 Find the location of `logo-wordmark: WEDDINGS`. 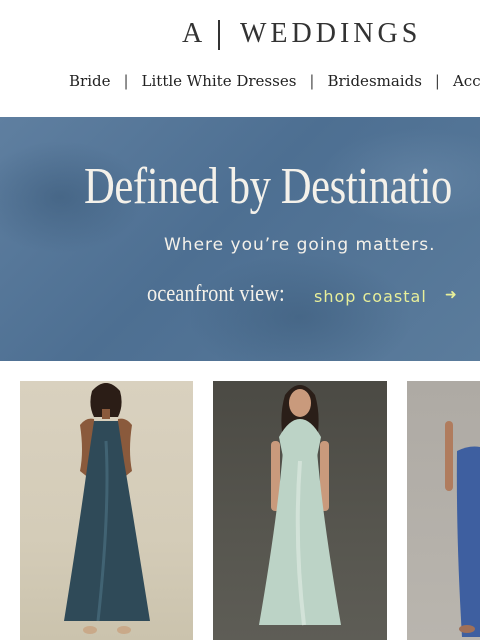

logo-wordmark: WEDDINGS is located at coordinates (331, 33).